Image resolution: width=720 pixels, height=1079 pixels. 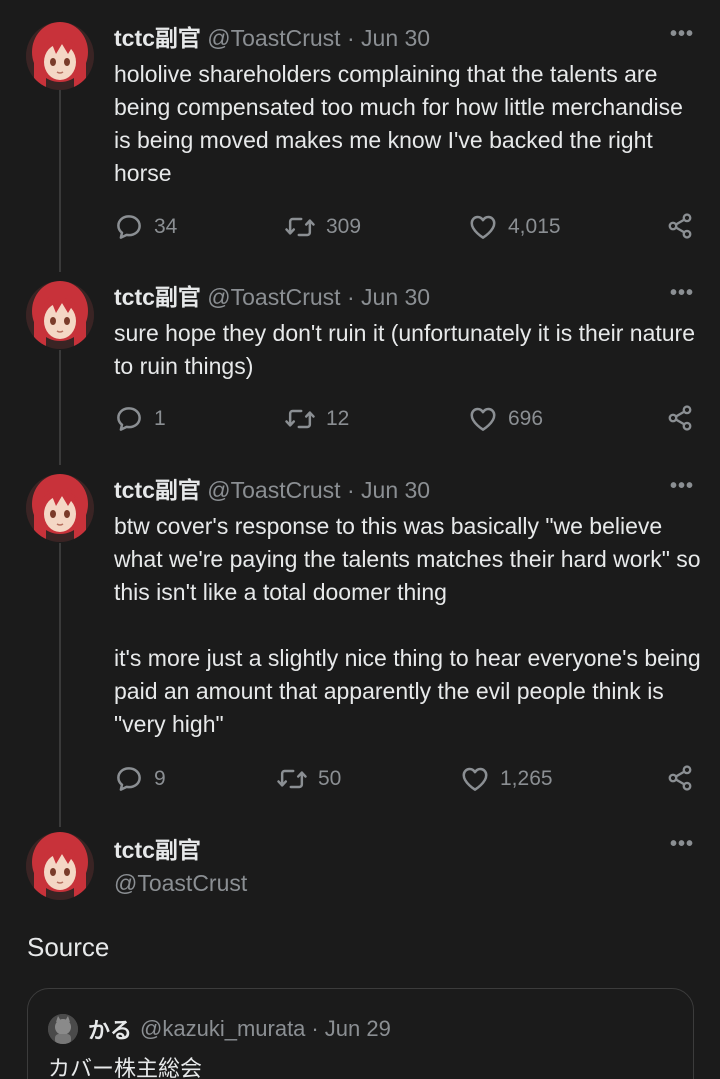 What do you see at coordinates (160, 778) in the screenshot?
I see `reply-count: 9` at bounding box center [160, 778].